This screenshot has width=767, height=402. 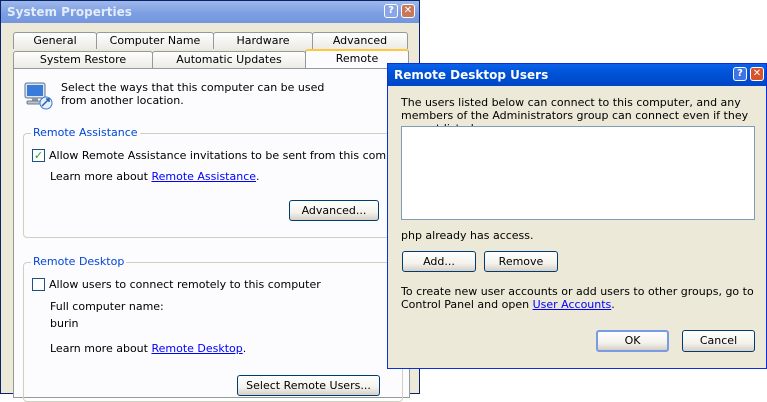 I want to click on tab-label: Computer Name, so click(x=155, y=40).